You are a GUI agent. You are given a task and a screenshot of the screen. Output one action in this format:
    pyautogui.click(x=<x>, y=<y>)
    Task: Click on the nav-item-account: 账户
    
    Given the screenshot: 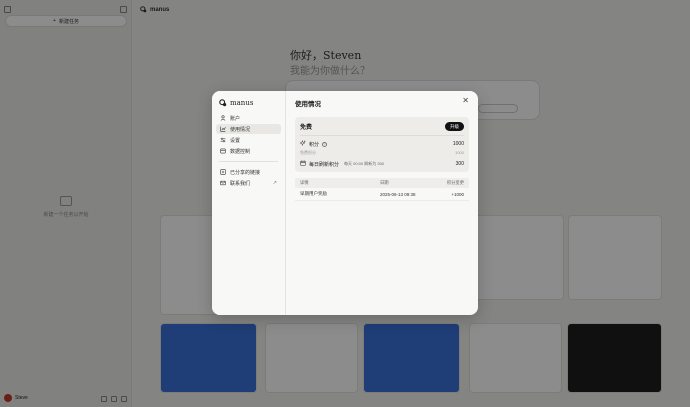 What is the action you would take?
    pyautogui.click(x=248, y=118)
    